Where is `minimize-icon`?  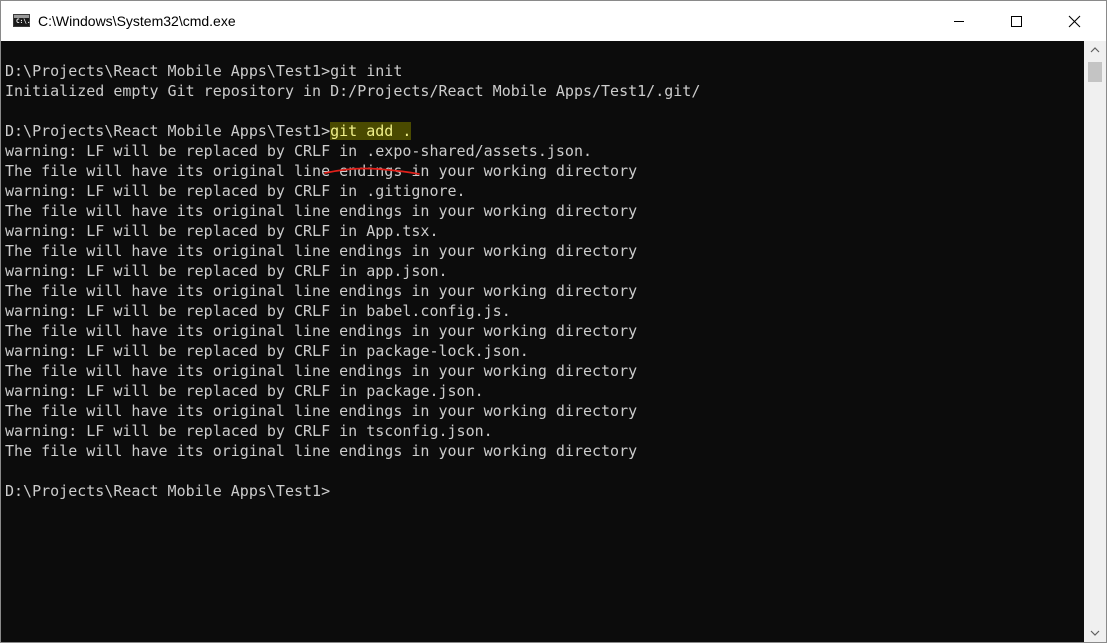
minimize-icon is located at coordinates (959, 21).